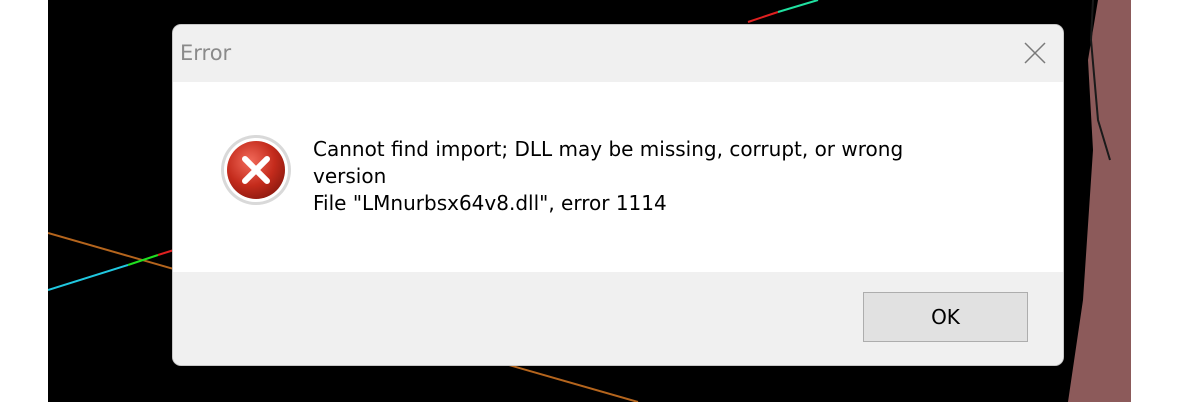 Image resolution: width=1179 pixels, height=402 pixels. Describe the element at coordinates (490, 203) in the screenshot. I see `message-line-3: File "LMnurbsx64v8.dll", error 1114` at that location.